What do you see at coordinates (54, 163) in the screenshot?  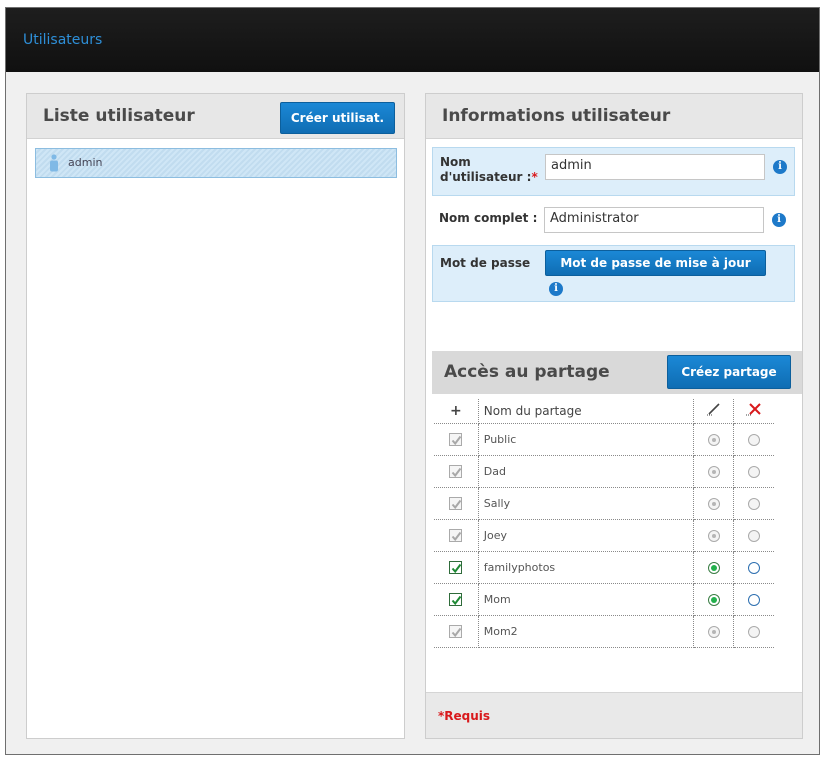 I see `user-icon` at bounding box center [54, 163].